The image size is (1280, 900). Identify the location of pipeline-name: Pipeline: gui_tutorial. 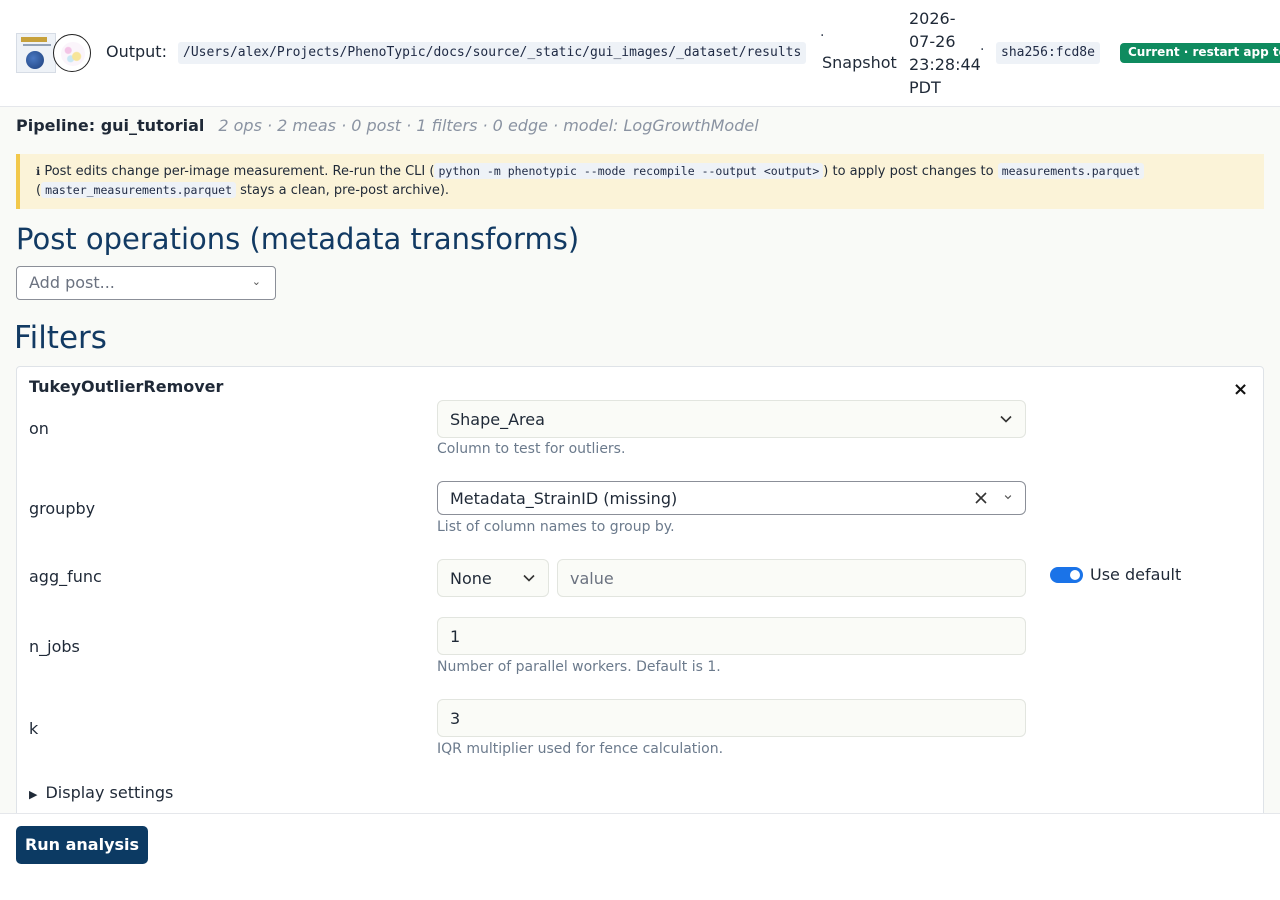
(110, 125).